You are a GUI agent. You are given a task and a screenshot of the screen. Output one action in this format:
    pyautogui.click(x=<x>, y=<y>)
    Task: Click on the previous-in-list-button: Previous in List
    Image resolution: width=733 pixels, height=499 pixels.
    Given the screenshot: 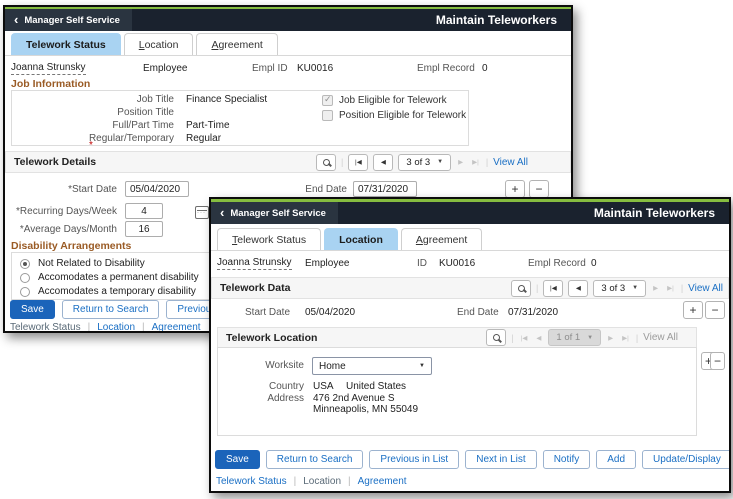 What is the action you would take?
    pyautogui.click(x=414, y=459)
    